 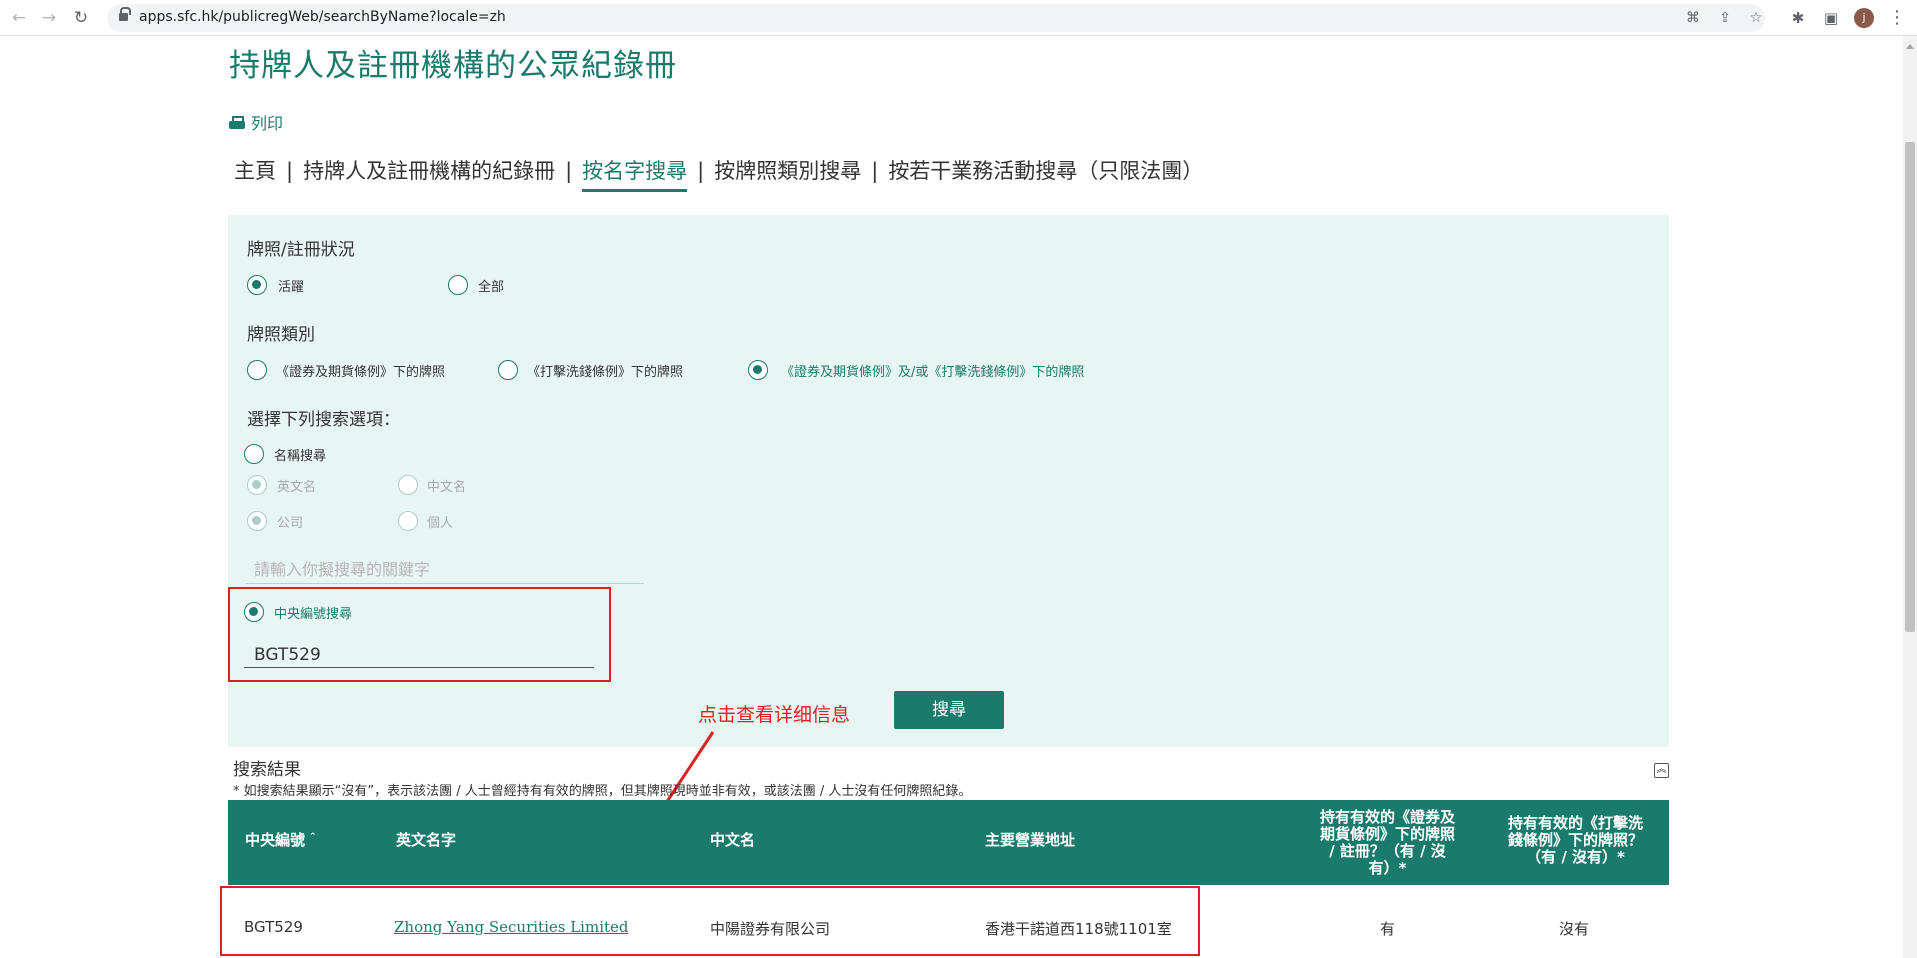 I want to click on search-options-label: 選擇下列搜索選項：, so click(x=323, y=420).